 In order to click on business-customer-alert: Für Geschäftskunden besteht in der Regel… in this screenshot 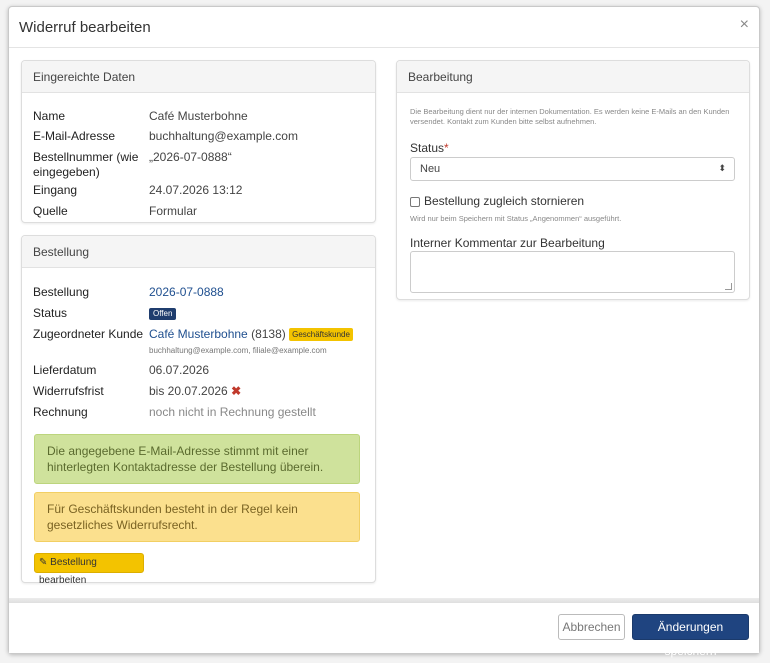, I will do `click(197, 517)`.